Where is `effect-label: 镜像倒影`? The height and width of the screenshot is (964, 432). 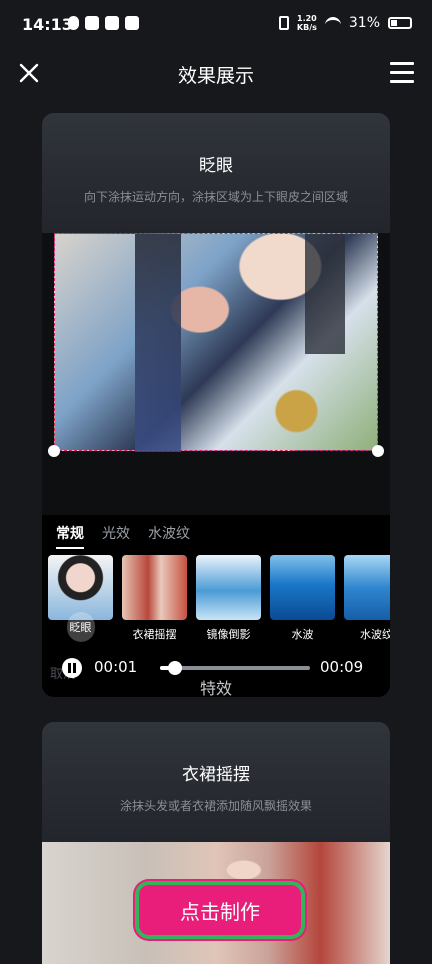 effect-label: 镜像倒影 is located at coordinates (228, 634).